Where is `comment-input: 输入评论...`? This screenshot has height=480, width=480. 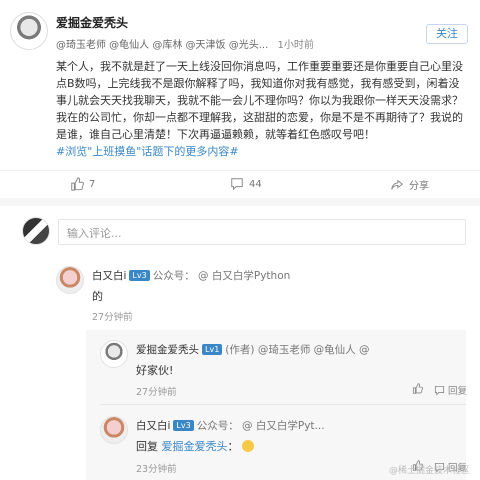 comment-input: 输入评论... is located at coordinates (262, 232).